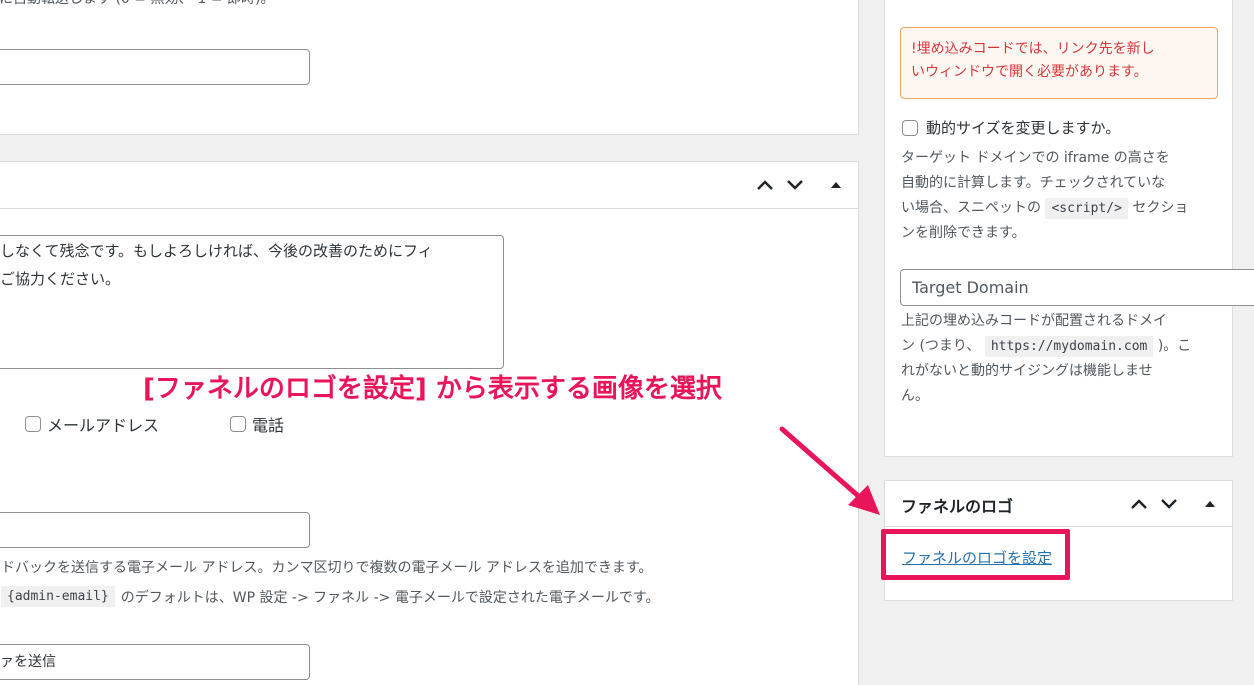 The width and height of the screenshot is (1254, 685). Describe the element at coordinates (429, 185) in the screenshot. I see `panel-header` at that location.